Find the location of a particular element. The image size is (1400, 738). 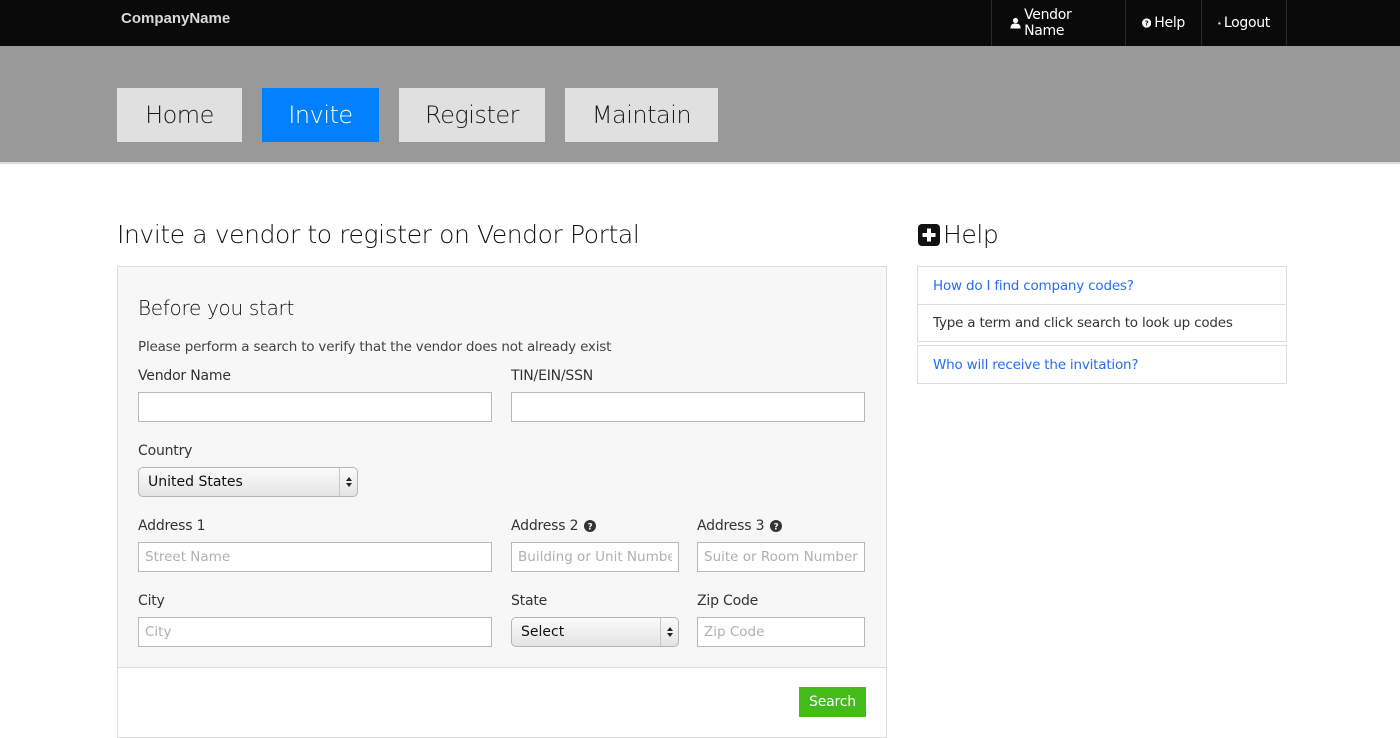

address3-field-label: Address 3 ? is located at coordinates (740, 526).